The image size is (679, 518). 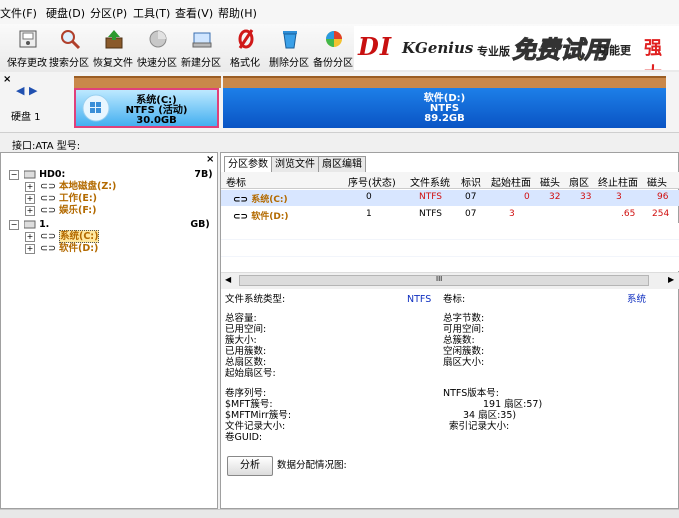 I want to click on partition-c-block: 系统(C:) NTFS (活动) 30.0GB, so click(x=146, y=108).